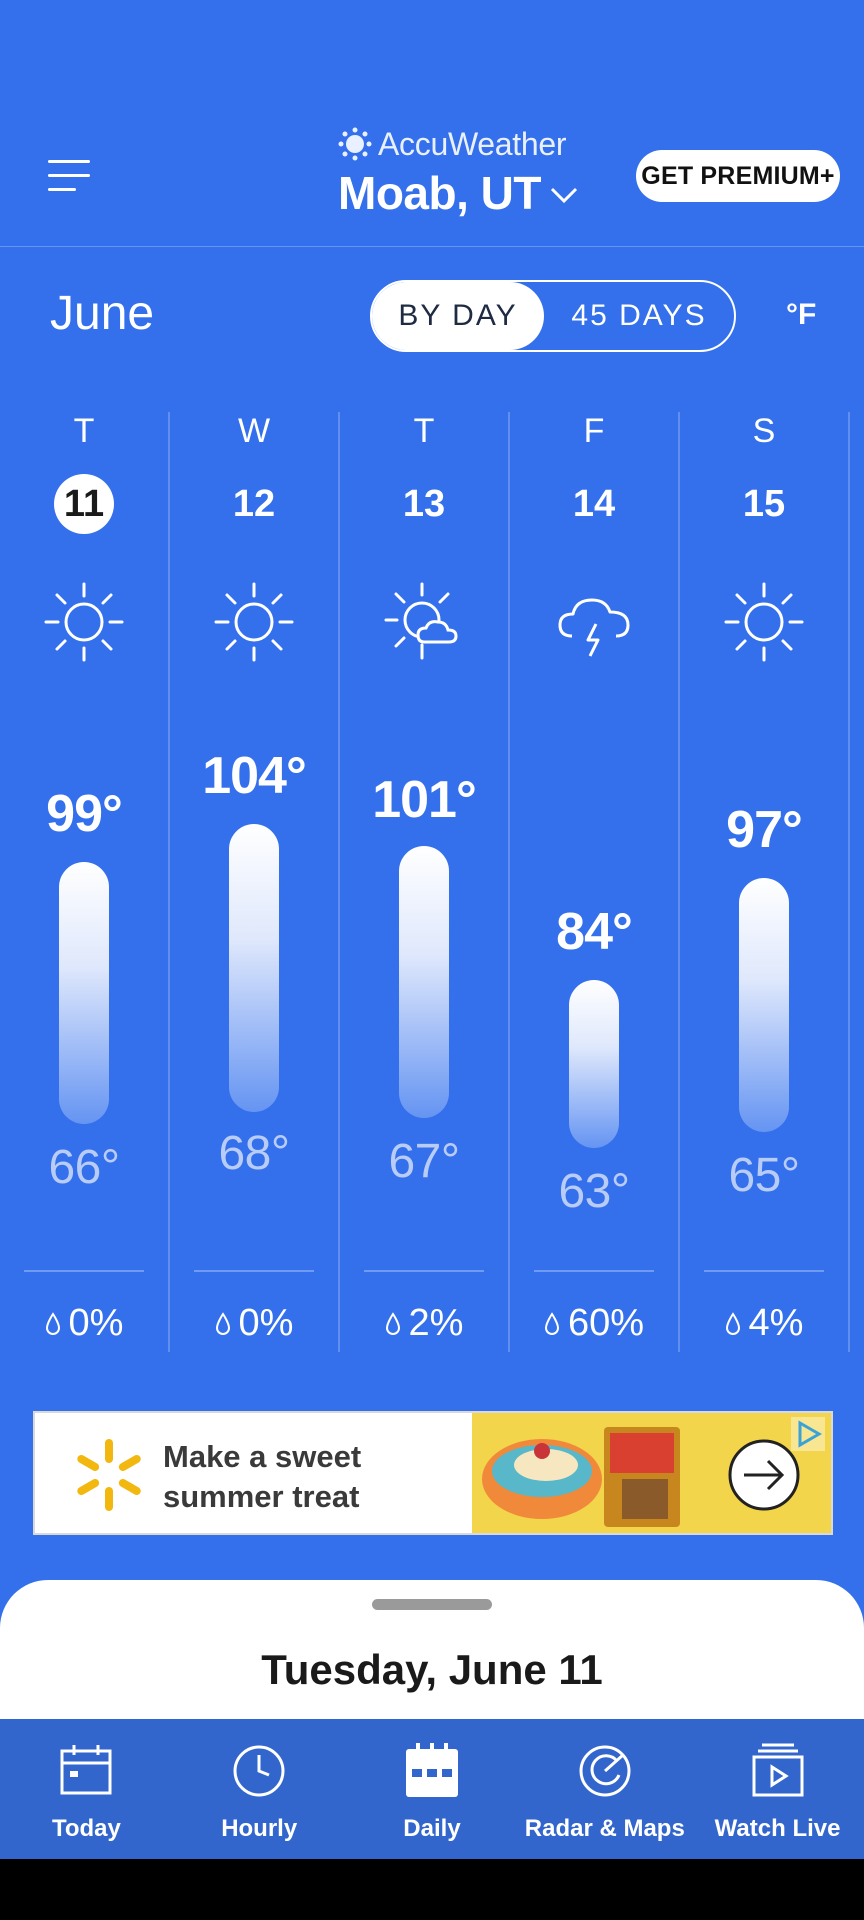 The height and width of the screenshot is (1920, 864). What do you see at coordinates (254, 431) in the screenshot?
I see `day-of-week: W` at bounding box center [254, 431].